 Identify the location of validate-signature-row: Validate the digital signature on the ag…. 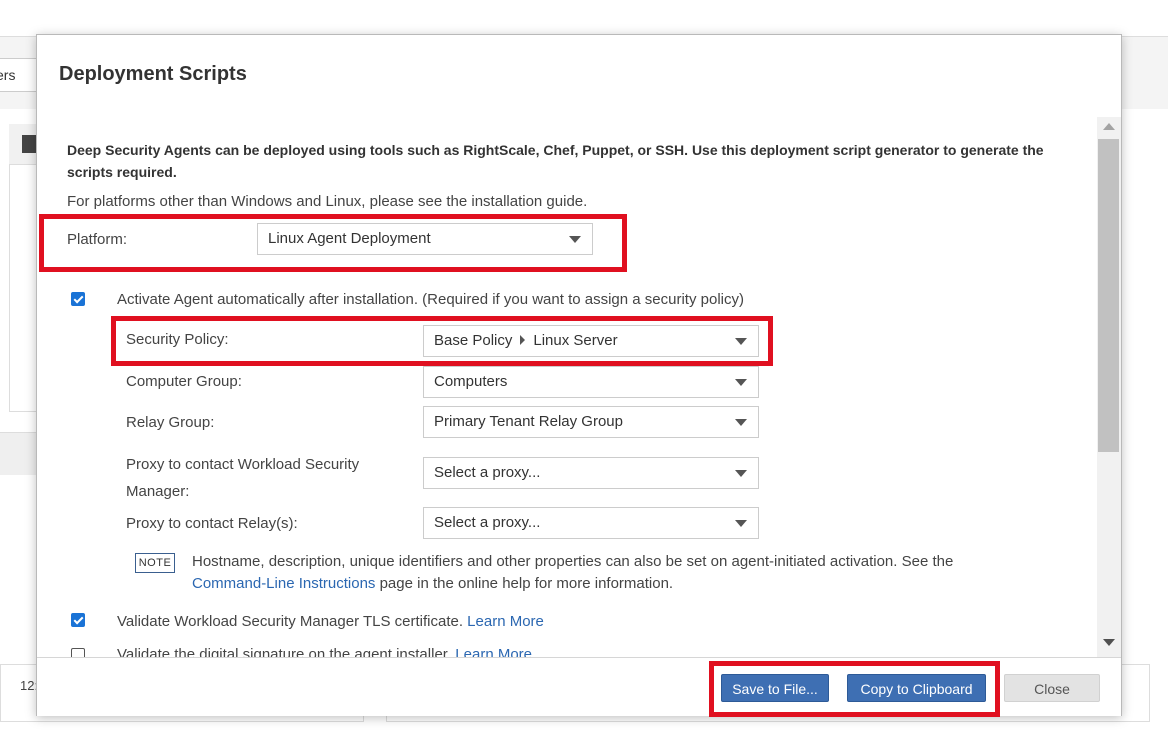
(324, 651).